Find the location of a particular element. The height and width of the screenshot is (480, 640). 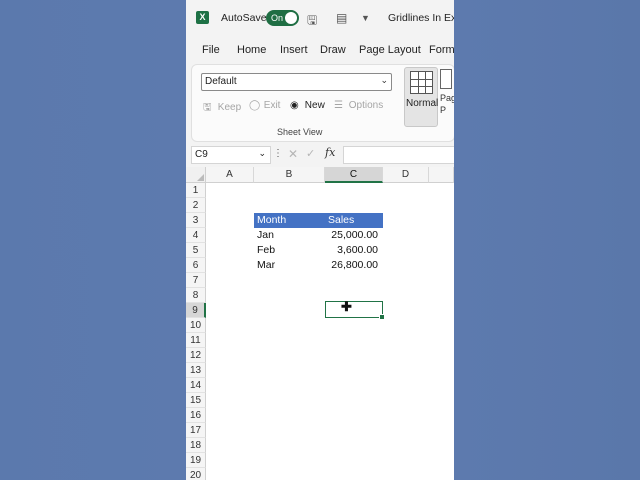

new-label: New is located at coordinates (314, 105).